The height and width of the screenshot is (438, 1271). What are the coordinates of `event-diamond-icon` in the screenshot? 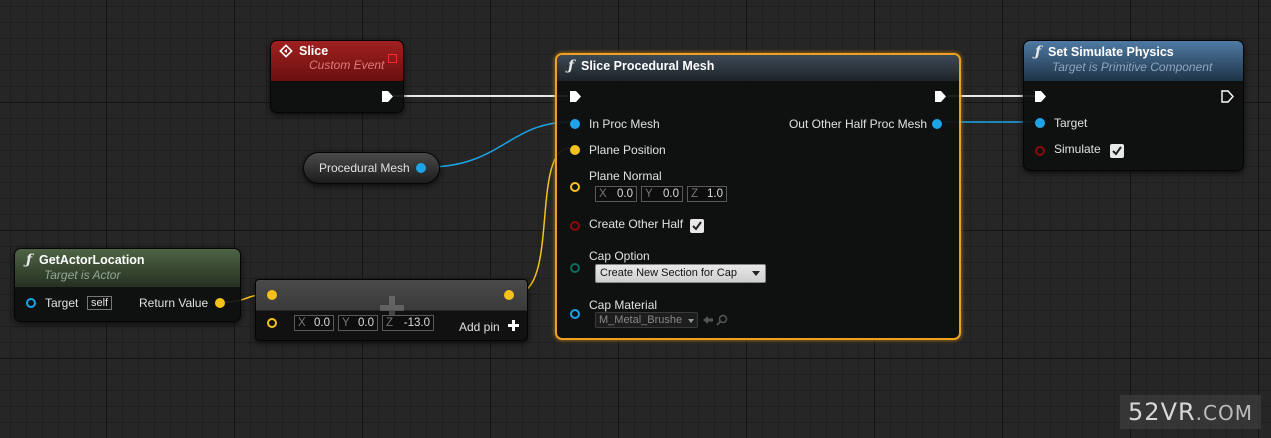 It's located at (286, 51).